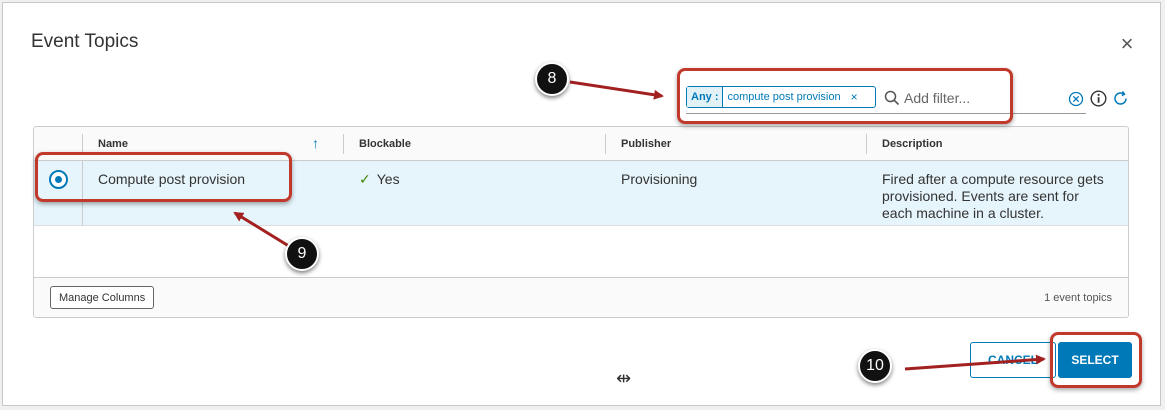  What do you see at coordinates (302, 254) in the screenshot?
I see `step-badge-9: 9` at bounding box center [302, 254].